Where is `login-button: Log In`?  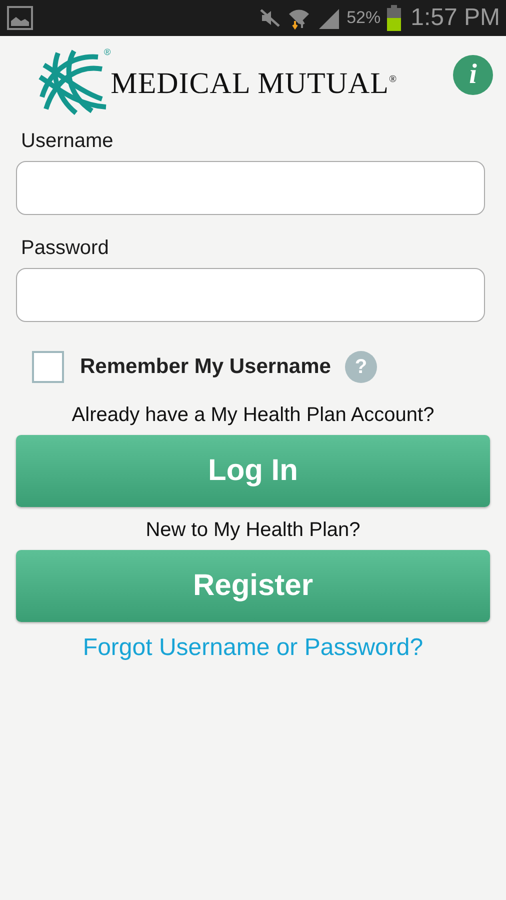
login-button: Log In is located at coordinates (253, 471).